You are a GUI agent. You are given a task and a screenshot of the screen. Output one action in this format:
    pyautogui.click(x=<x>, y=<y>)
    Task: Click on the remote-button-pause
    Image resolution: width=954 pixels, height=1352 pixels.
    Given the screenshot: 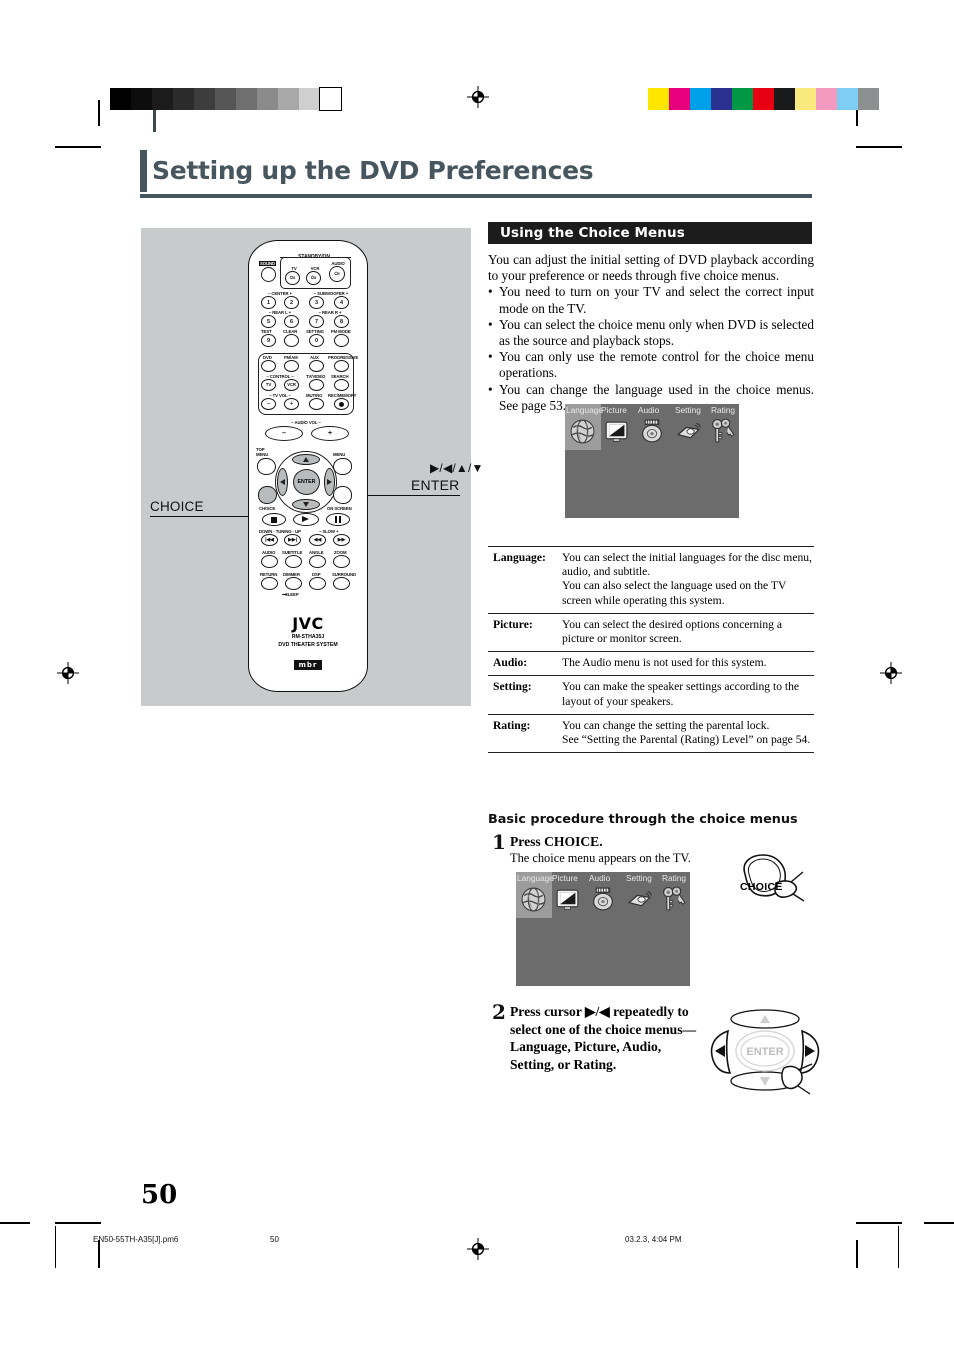 What is the action you would take?
    pyautogui.click(x=338, y=519)
    